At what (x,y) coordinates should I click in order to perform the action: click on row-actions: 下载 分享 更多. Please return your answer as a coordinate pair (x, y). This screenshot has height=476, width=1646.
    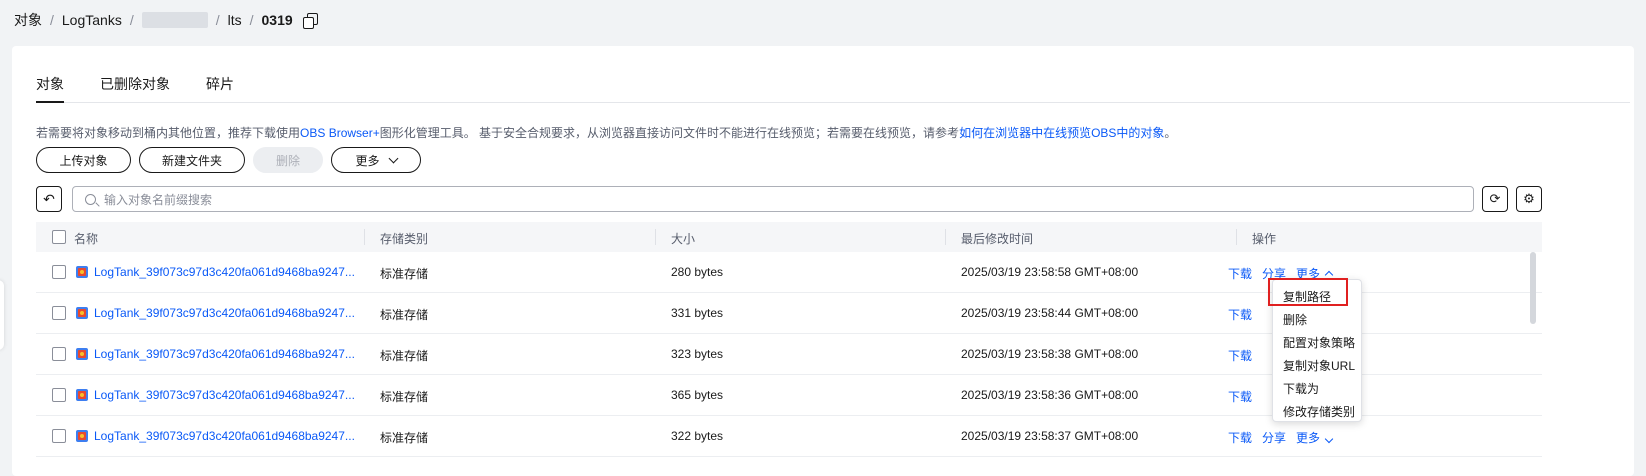
    Looking at the image, I should click on (1281, 437).